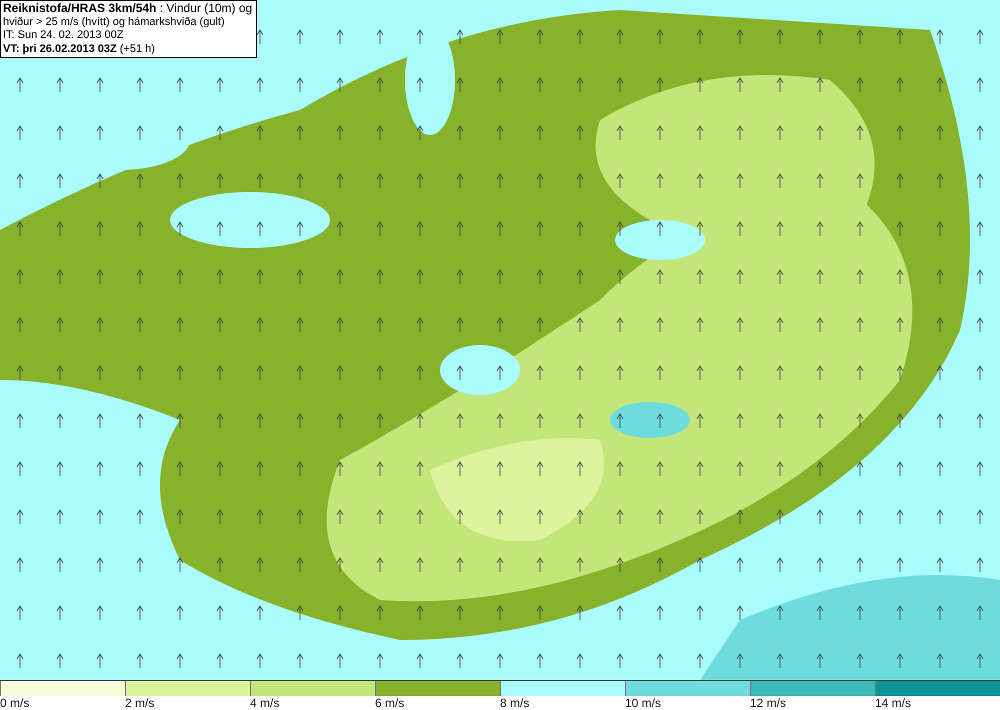 The height and width of the screenshot is (710, 1000). Describe the element at coordinates (768, 703) in the screenshot. I see `legend-label: 12 m/s` at that location.